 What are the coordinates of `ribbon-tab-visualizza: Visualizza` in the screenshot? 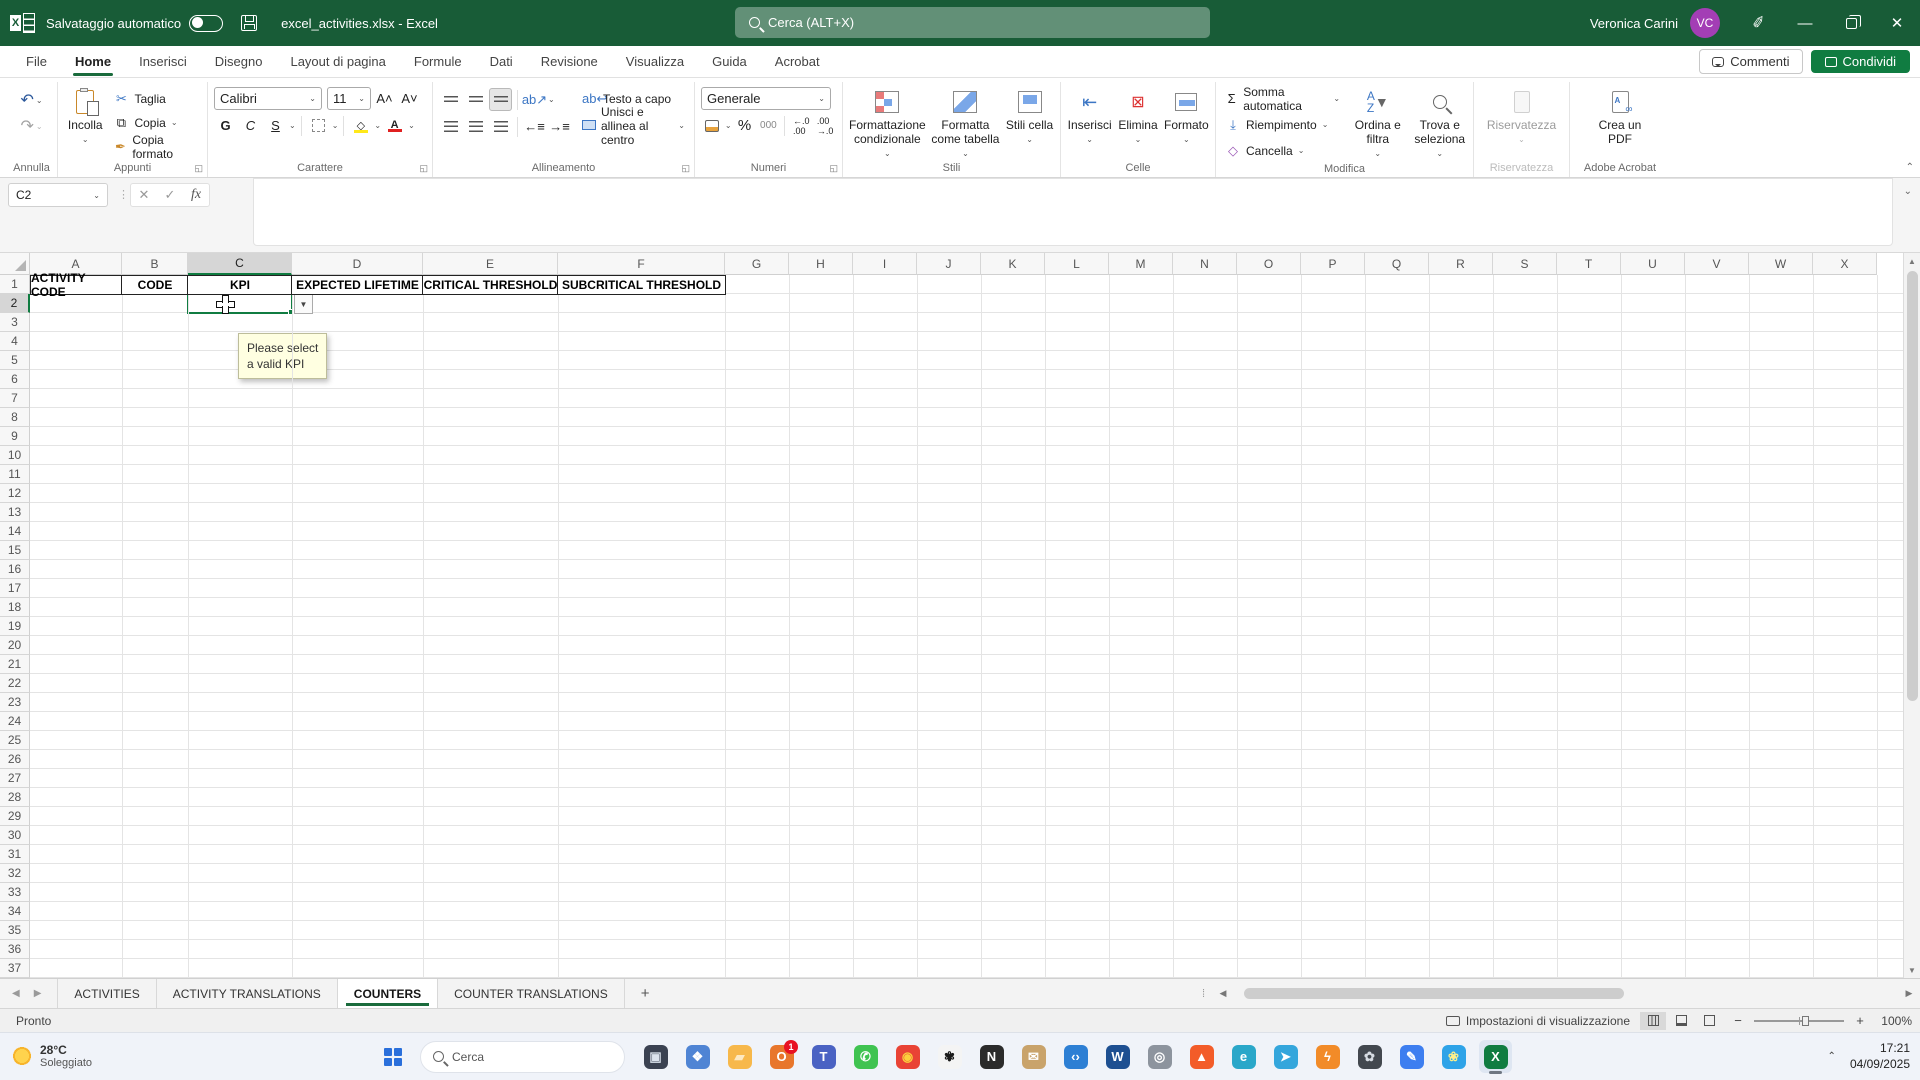 It's located at (655, 61).